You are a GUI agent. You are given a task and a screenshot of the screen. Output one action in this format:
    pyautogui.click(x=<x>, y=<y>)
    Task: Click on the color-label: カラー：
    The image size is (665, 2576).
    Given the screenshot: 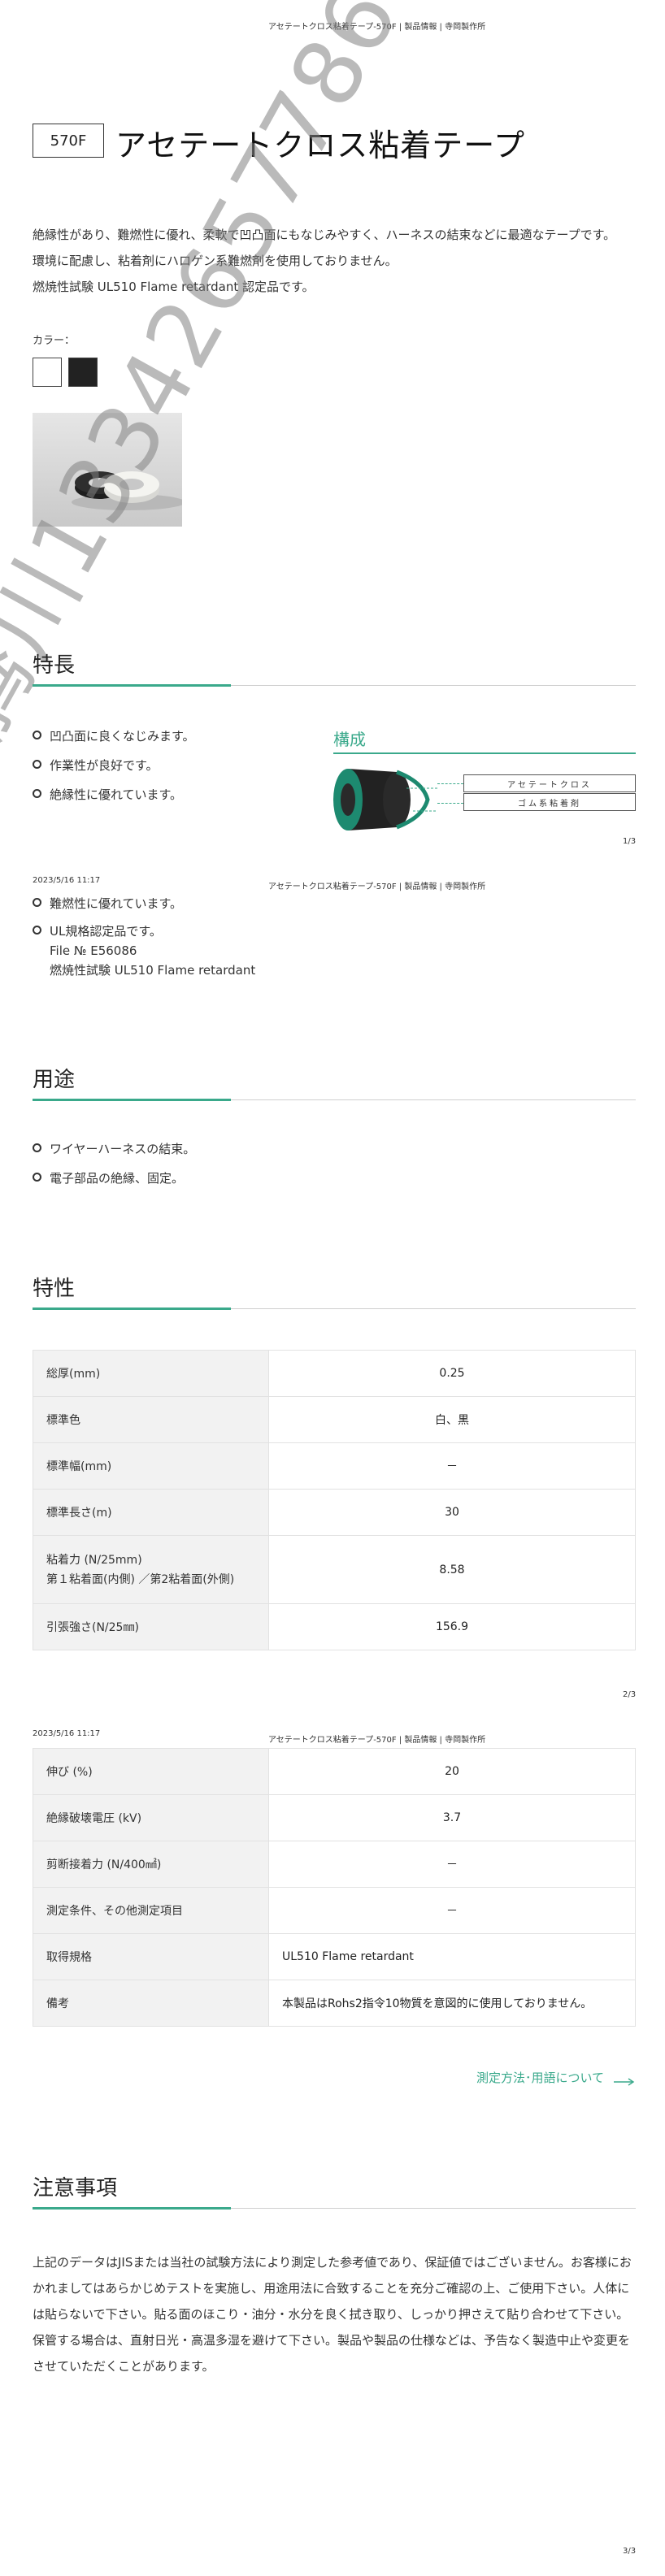 What is the action you would take?
    pyautogui.click(x=54, y=341)
    